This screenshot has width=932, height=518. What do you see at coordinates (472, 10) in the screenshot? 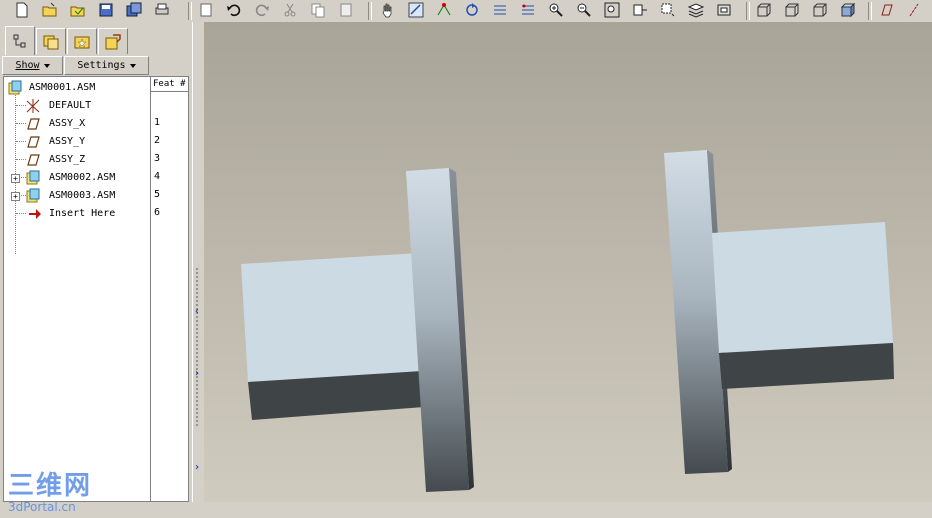
I see `regenerate-icon` at bounding box center [472, 10].